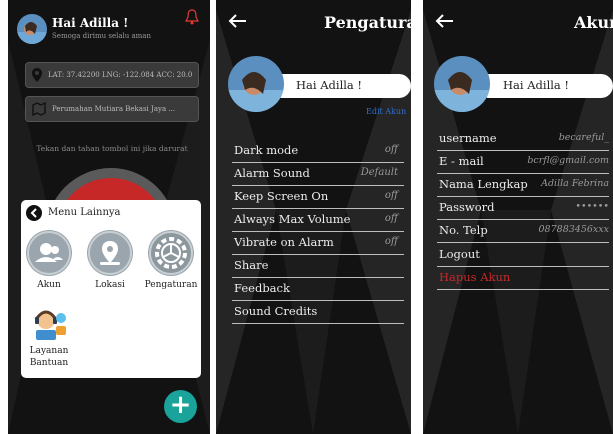  I want to click on settings-row-dark-mode: Dark mode off, so click(318, 151).